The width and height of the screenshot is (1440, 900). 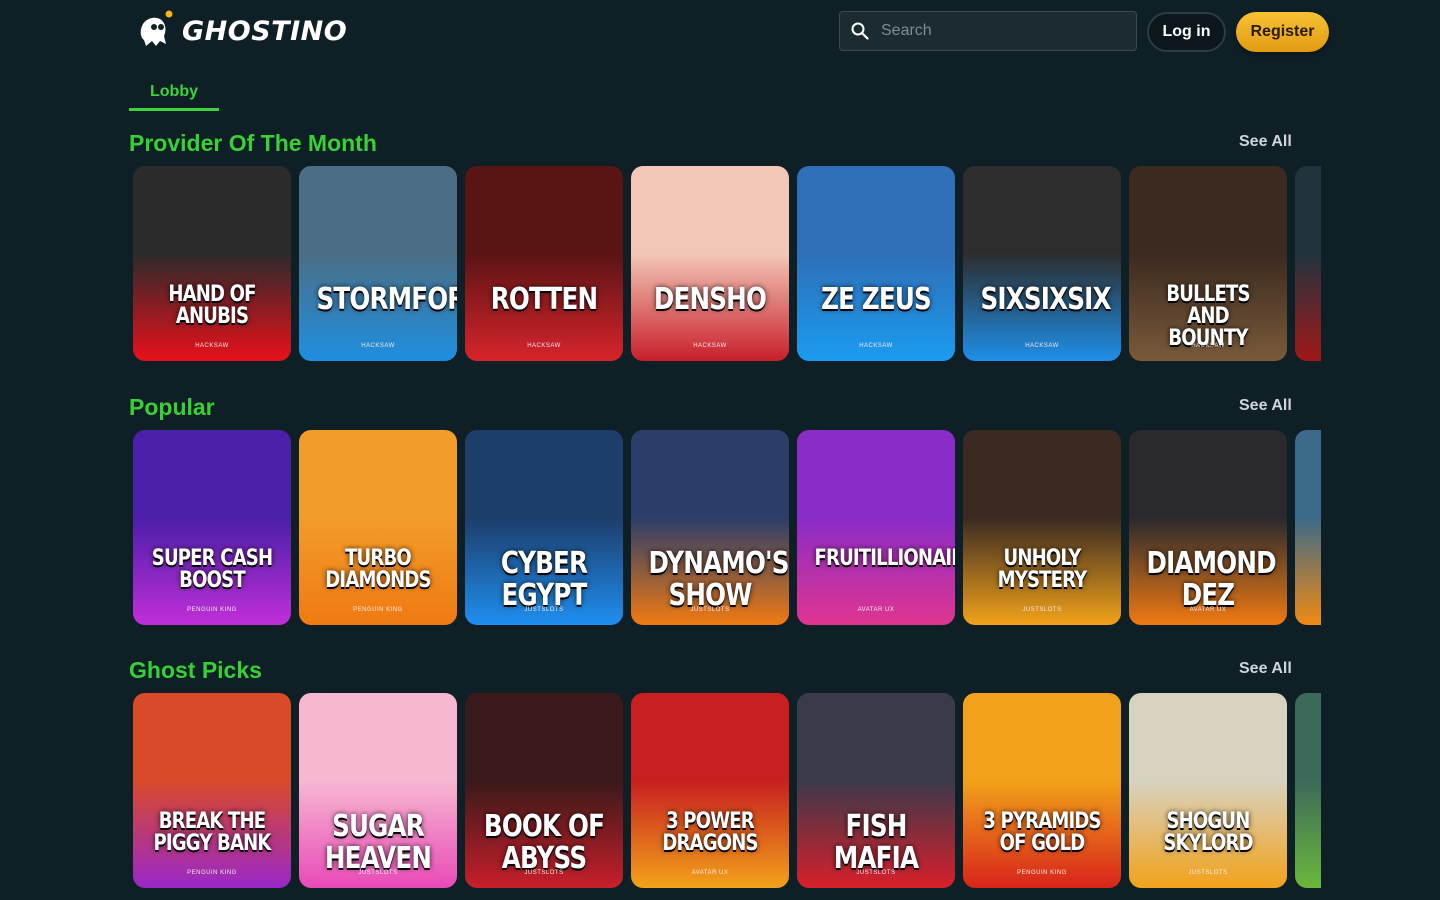 What do you see at coordinates (544, 579) in the screenshot?
I see `game-title: CYBER EGYPT` at bounding box center [544, 579].